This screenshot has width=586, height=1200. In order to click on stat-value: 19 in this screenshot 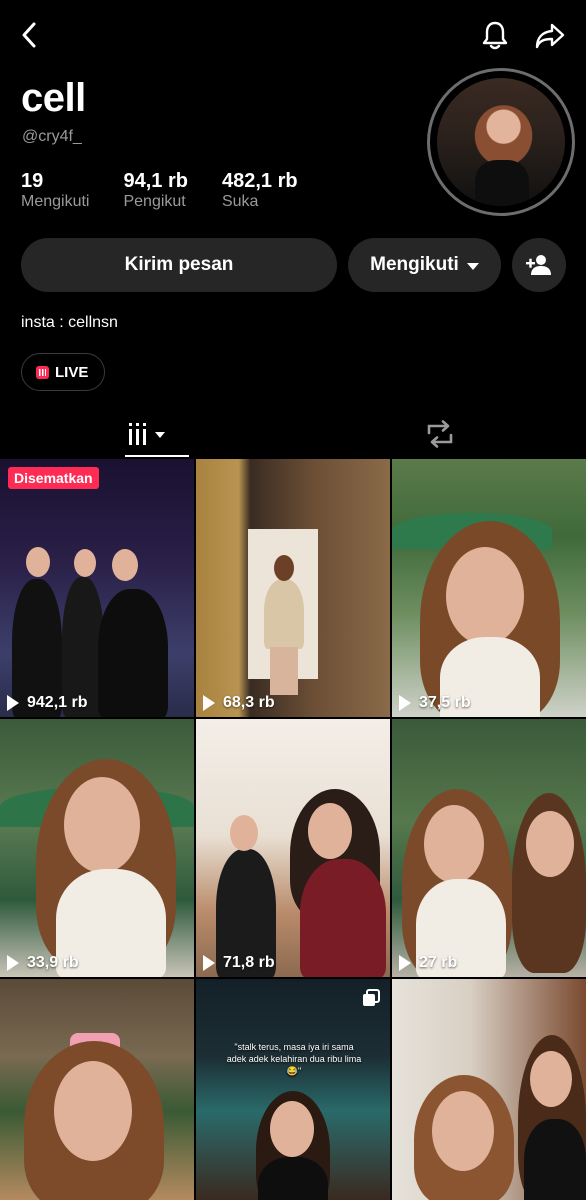, I will do `click(32, 181)`.